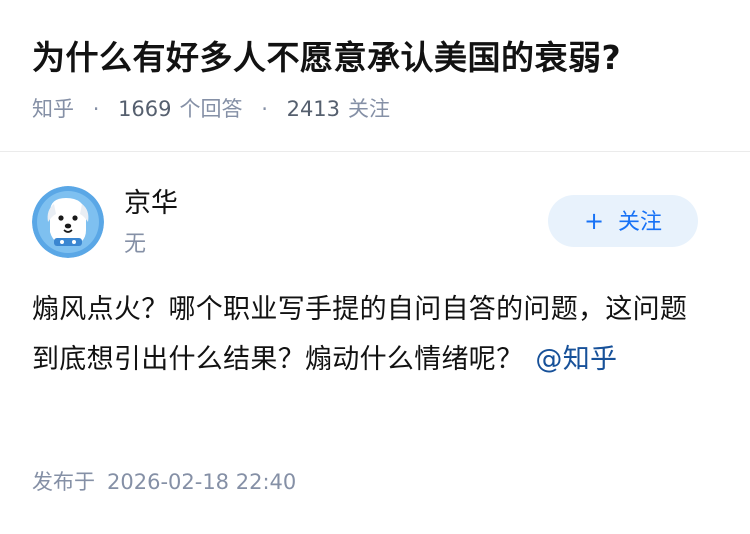  I want to click on follower-count: 2413, so click(313, 109).